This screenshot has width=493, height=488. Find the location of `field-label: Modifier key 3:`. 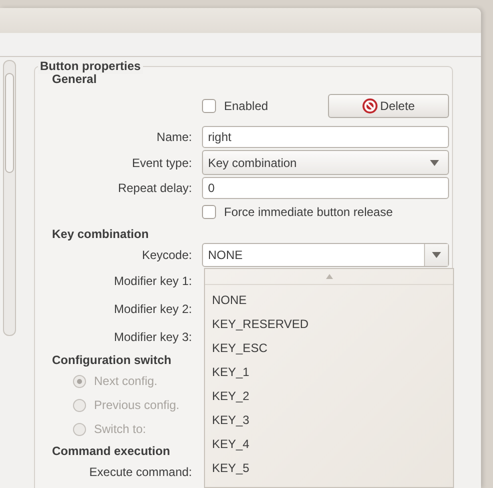

field-label: Modifier key 3: is located at coordinates (152, 337).